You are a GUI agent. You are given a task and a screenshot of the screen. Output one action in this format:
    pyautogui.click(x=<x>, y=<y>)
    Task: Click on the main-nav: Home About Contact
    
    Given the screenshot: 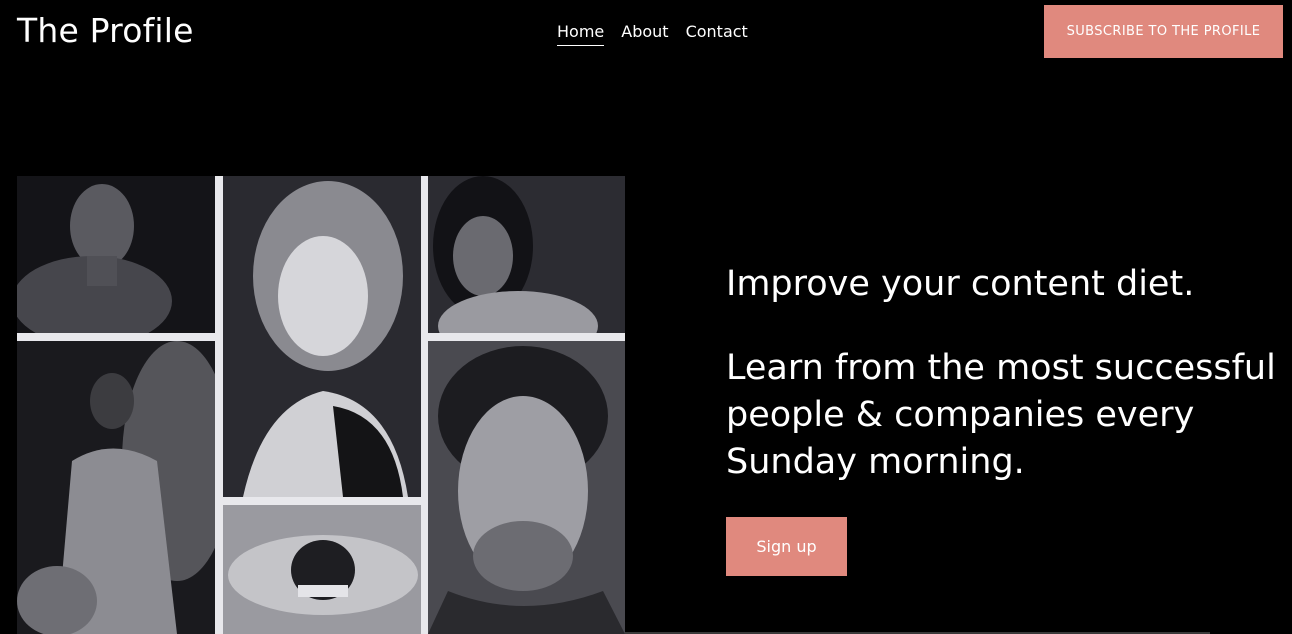 What is the action you would take?
    pyautogui.click(x=661, y=34)
    